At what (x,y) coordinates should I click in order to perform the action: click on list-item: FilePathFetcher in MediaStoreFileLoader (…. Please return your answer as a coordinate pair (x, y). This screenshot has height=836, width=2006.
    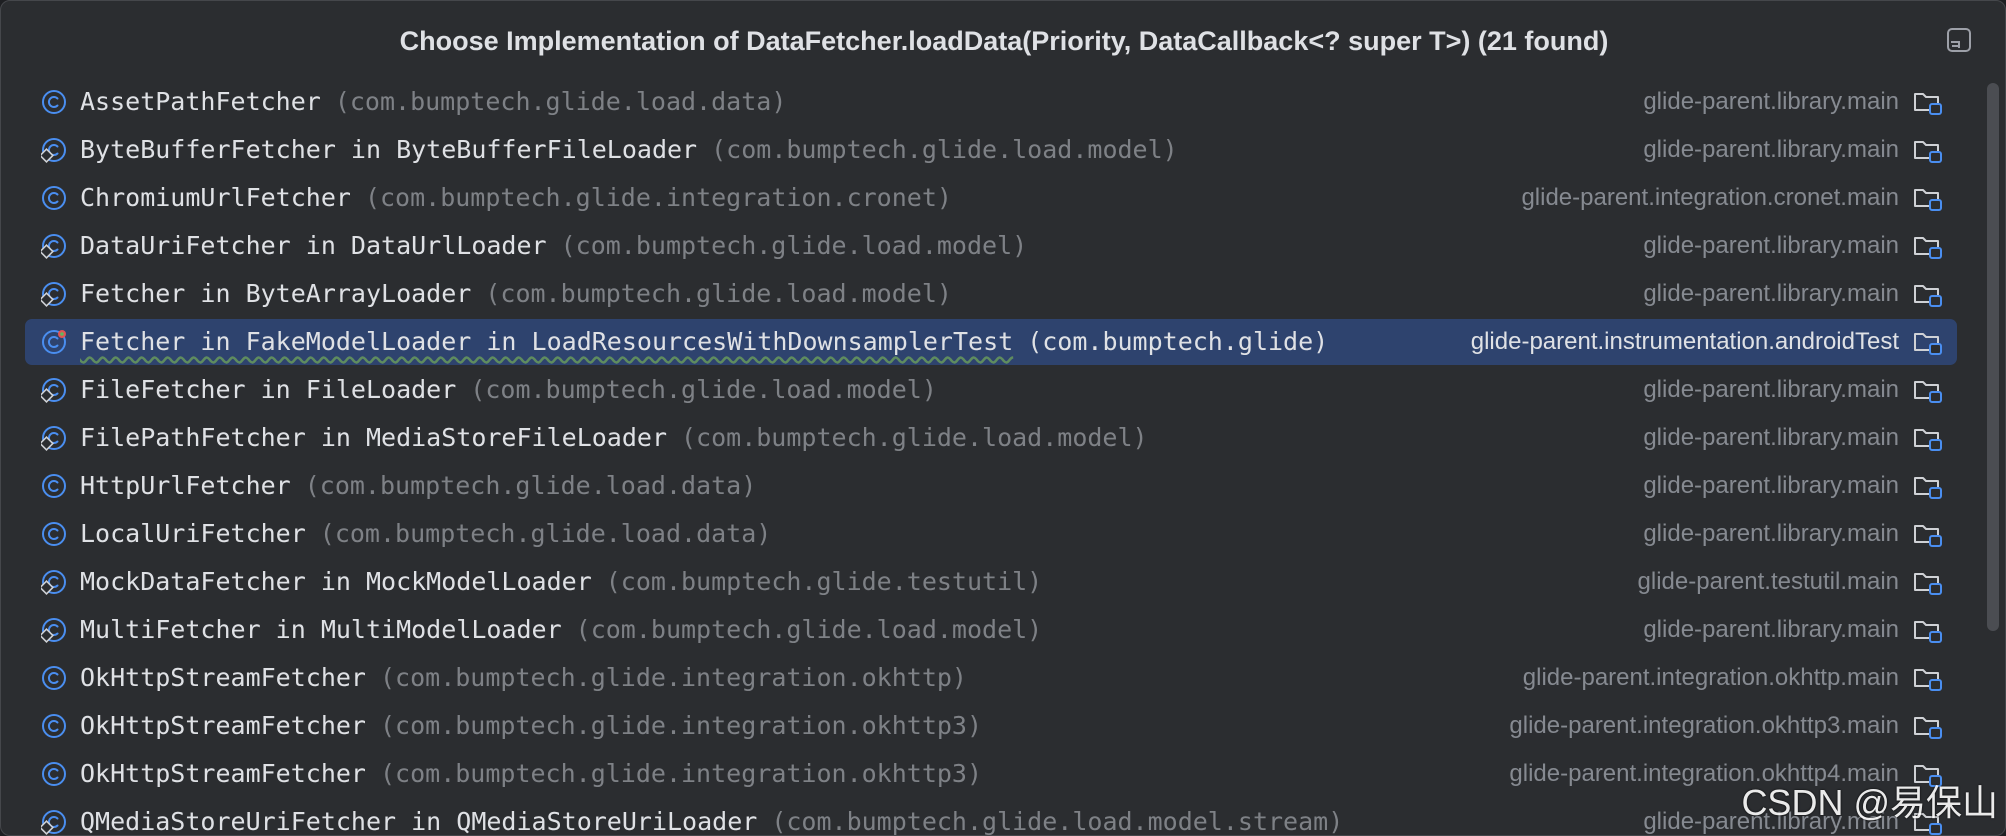
    Looking at the image, I should click on (991, 438).